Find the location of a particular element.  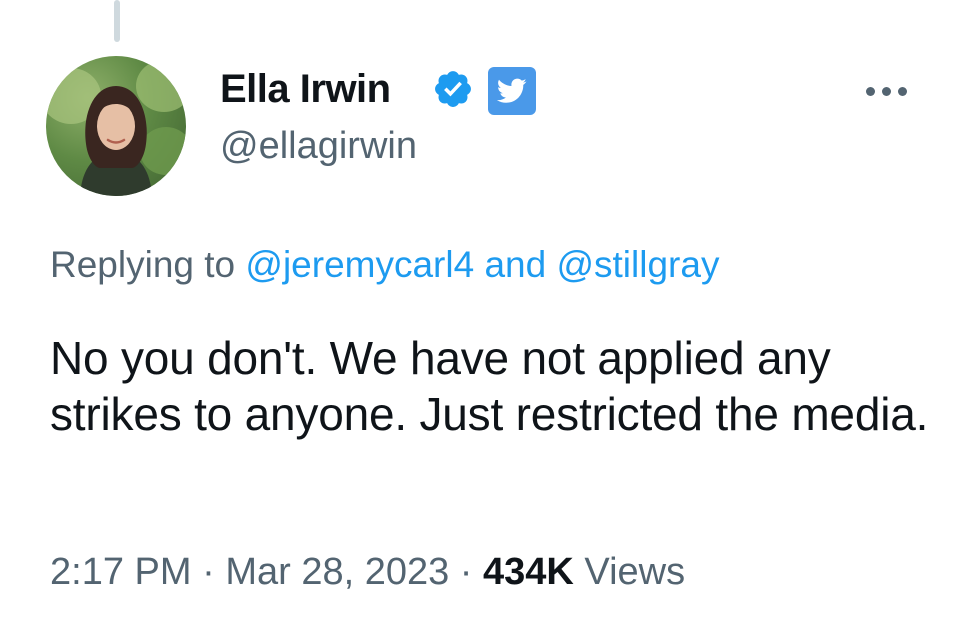

replying-to-label: Replying to is located at coordinates (143, 264).